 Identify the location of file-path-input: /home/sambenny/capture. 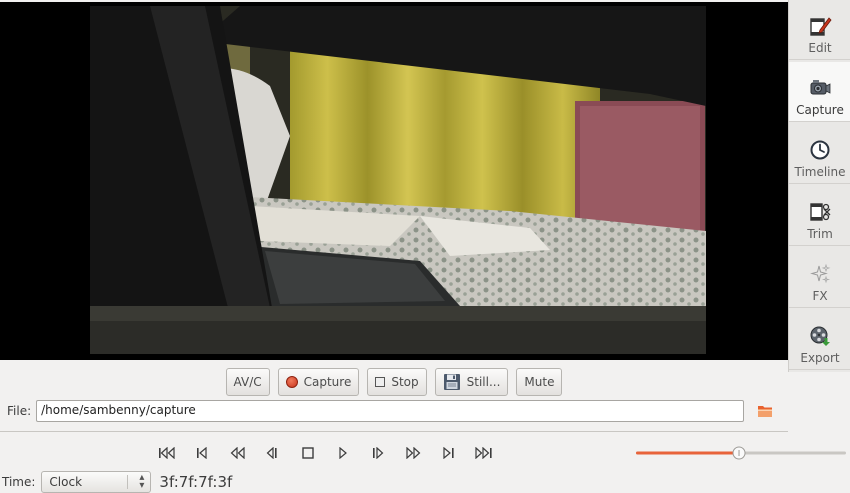
(390, 411).